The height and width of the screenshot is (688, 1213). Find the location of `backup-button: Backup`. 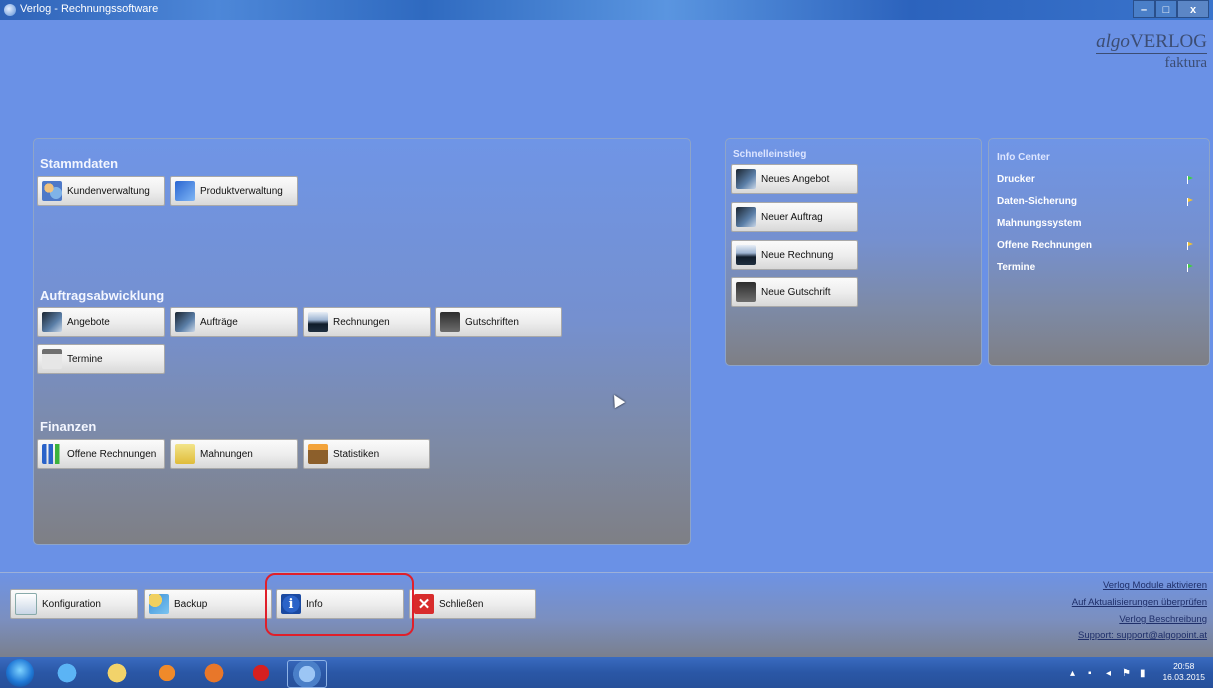

backup-button: Backup is located at coordinates (208, 604).